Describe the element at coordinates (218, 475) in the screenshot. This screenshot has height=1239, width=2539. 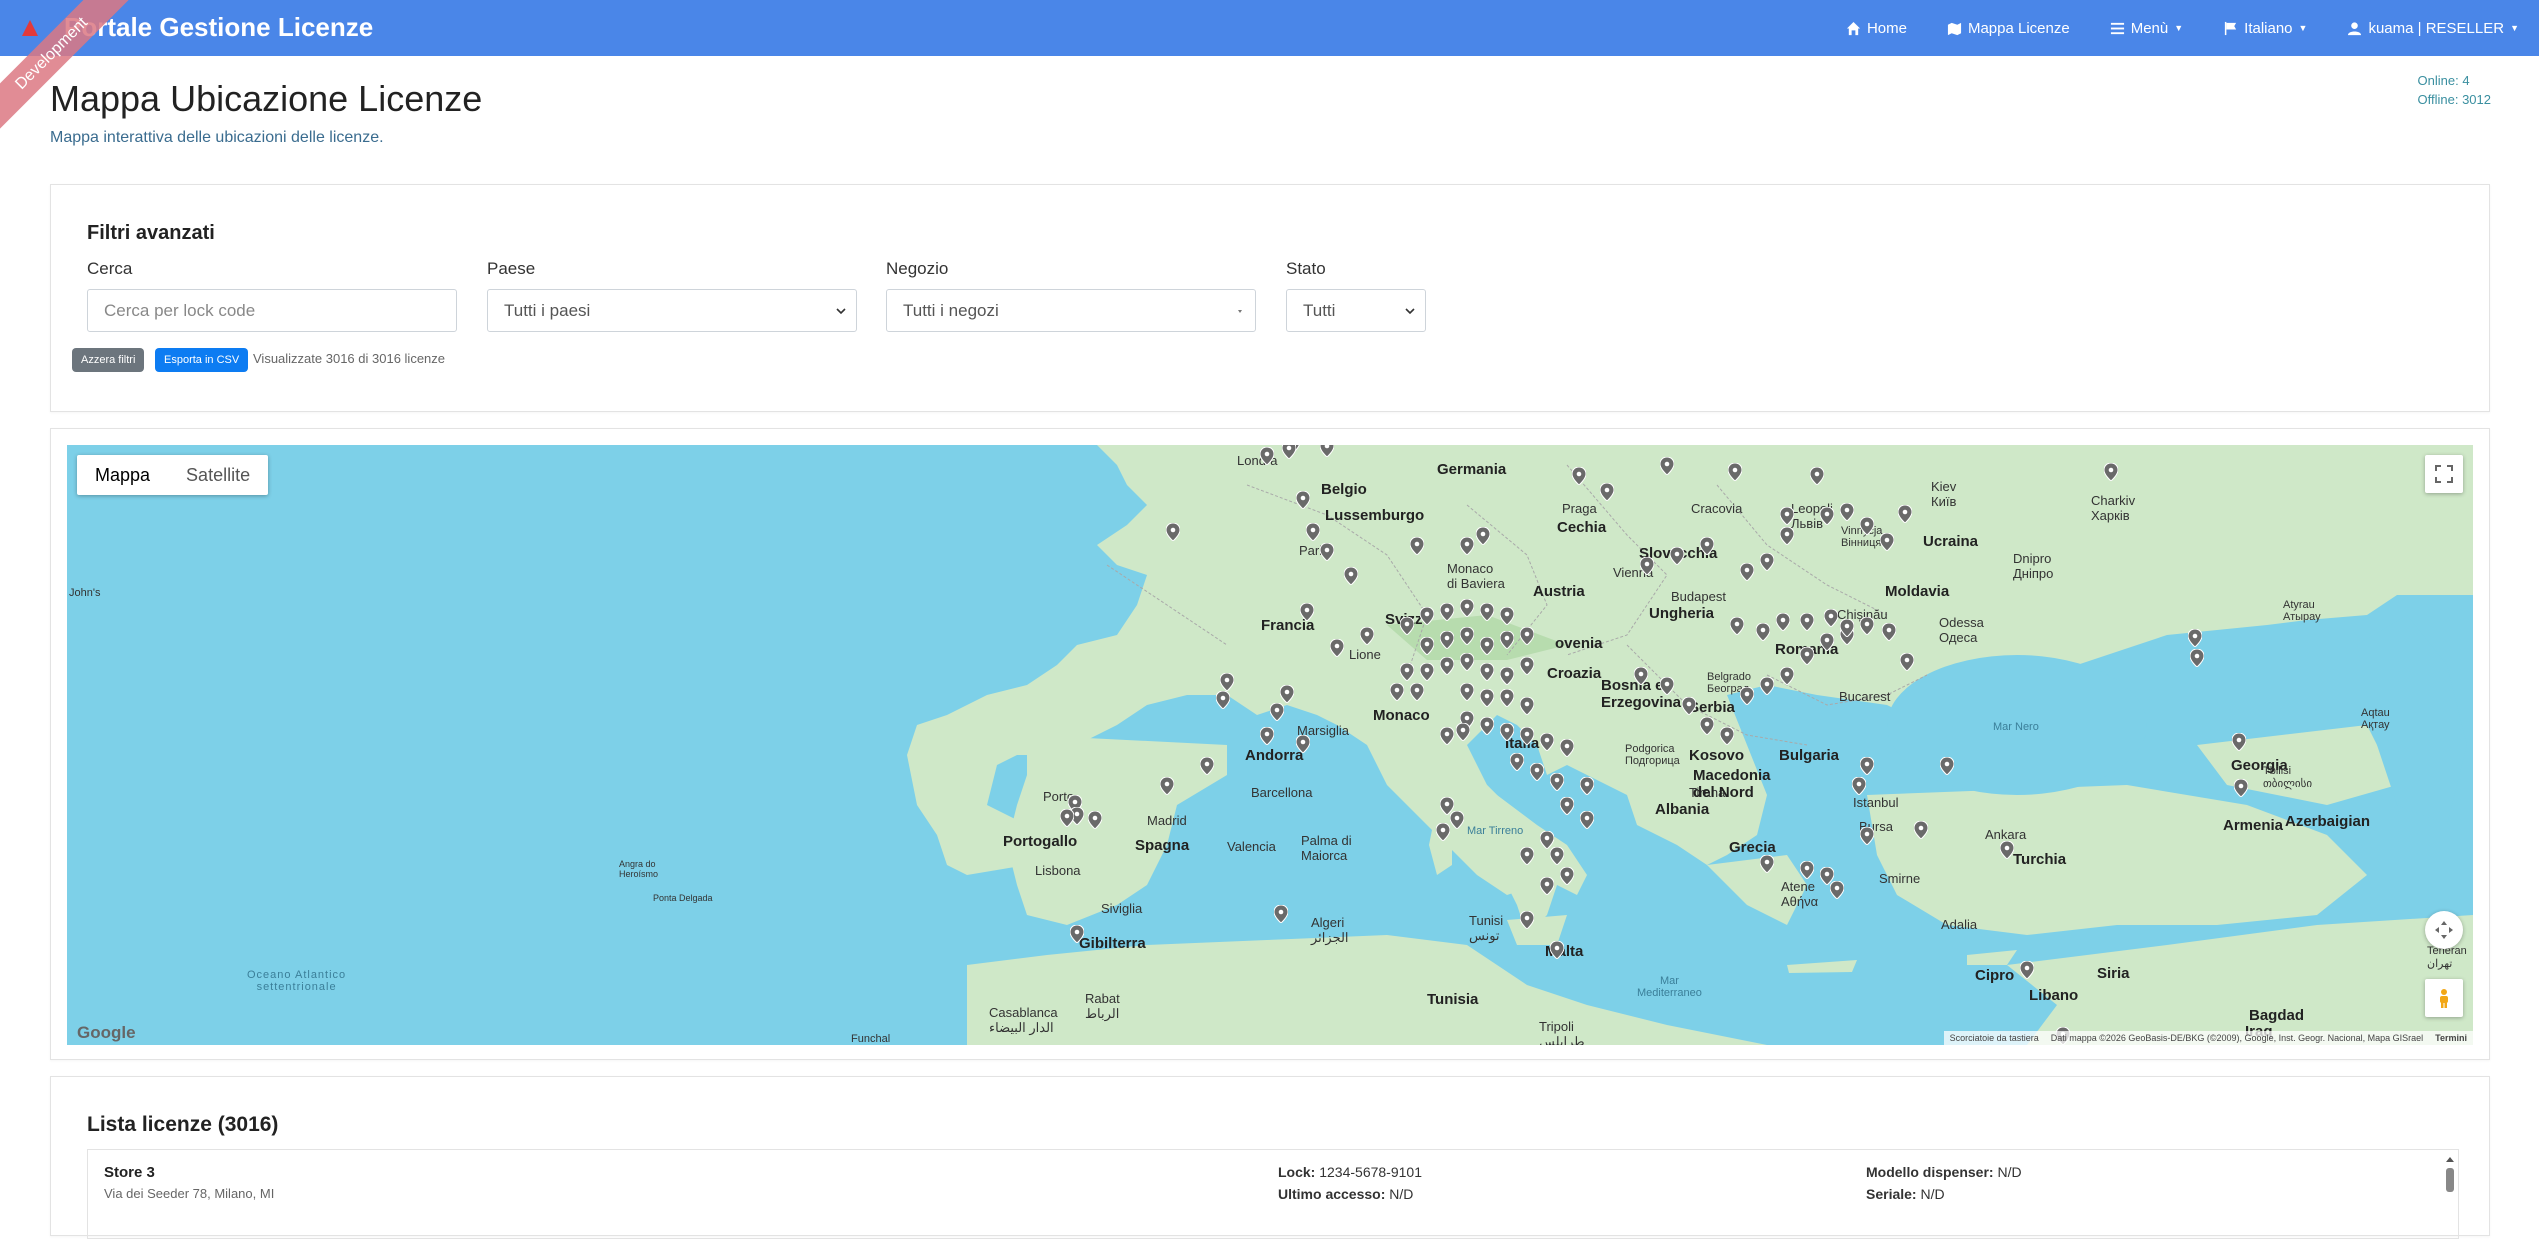
I see `map-type-satellite-button: Satellite` at that location.